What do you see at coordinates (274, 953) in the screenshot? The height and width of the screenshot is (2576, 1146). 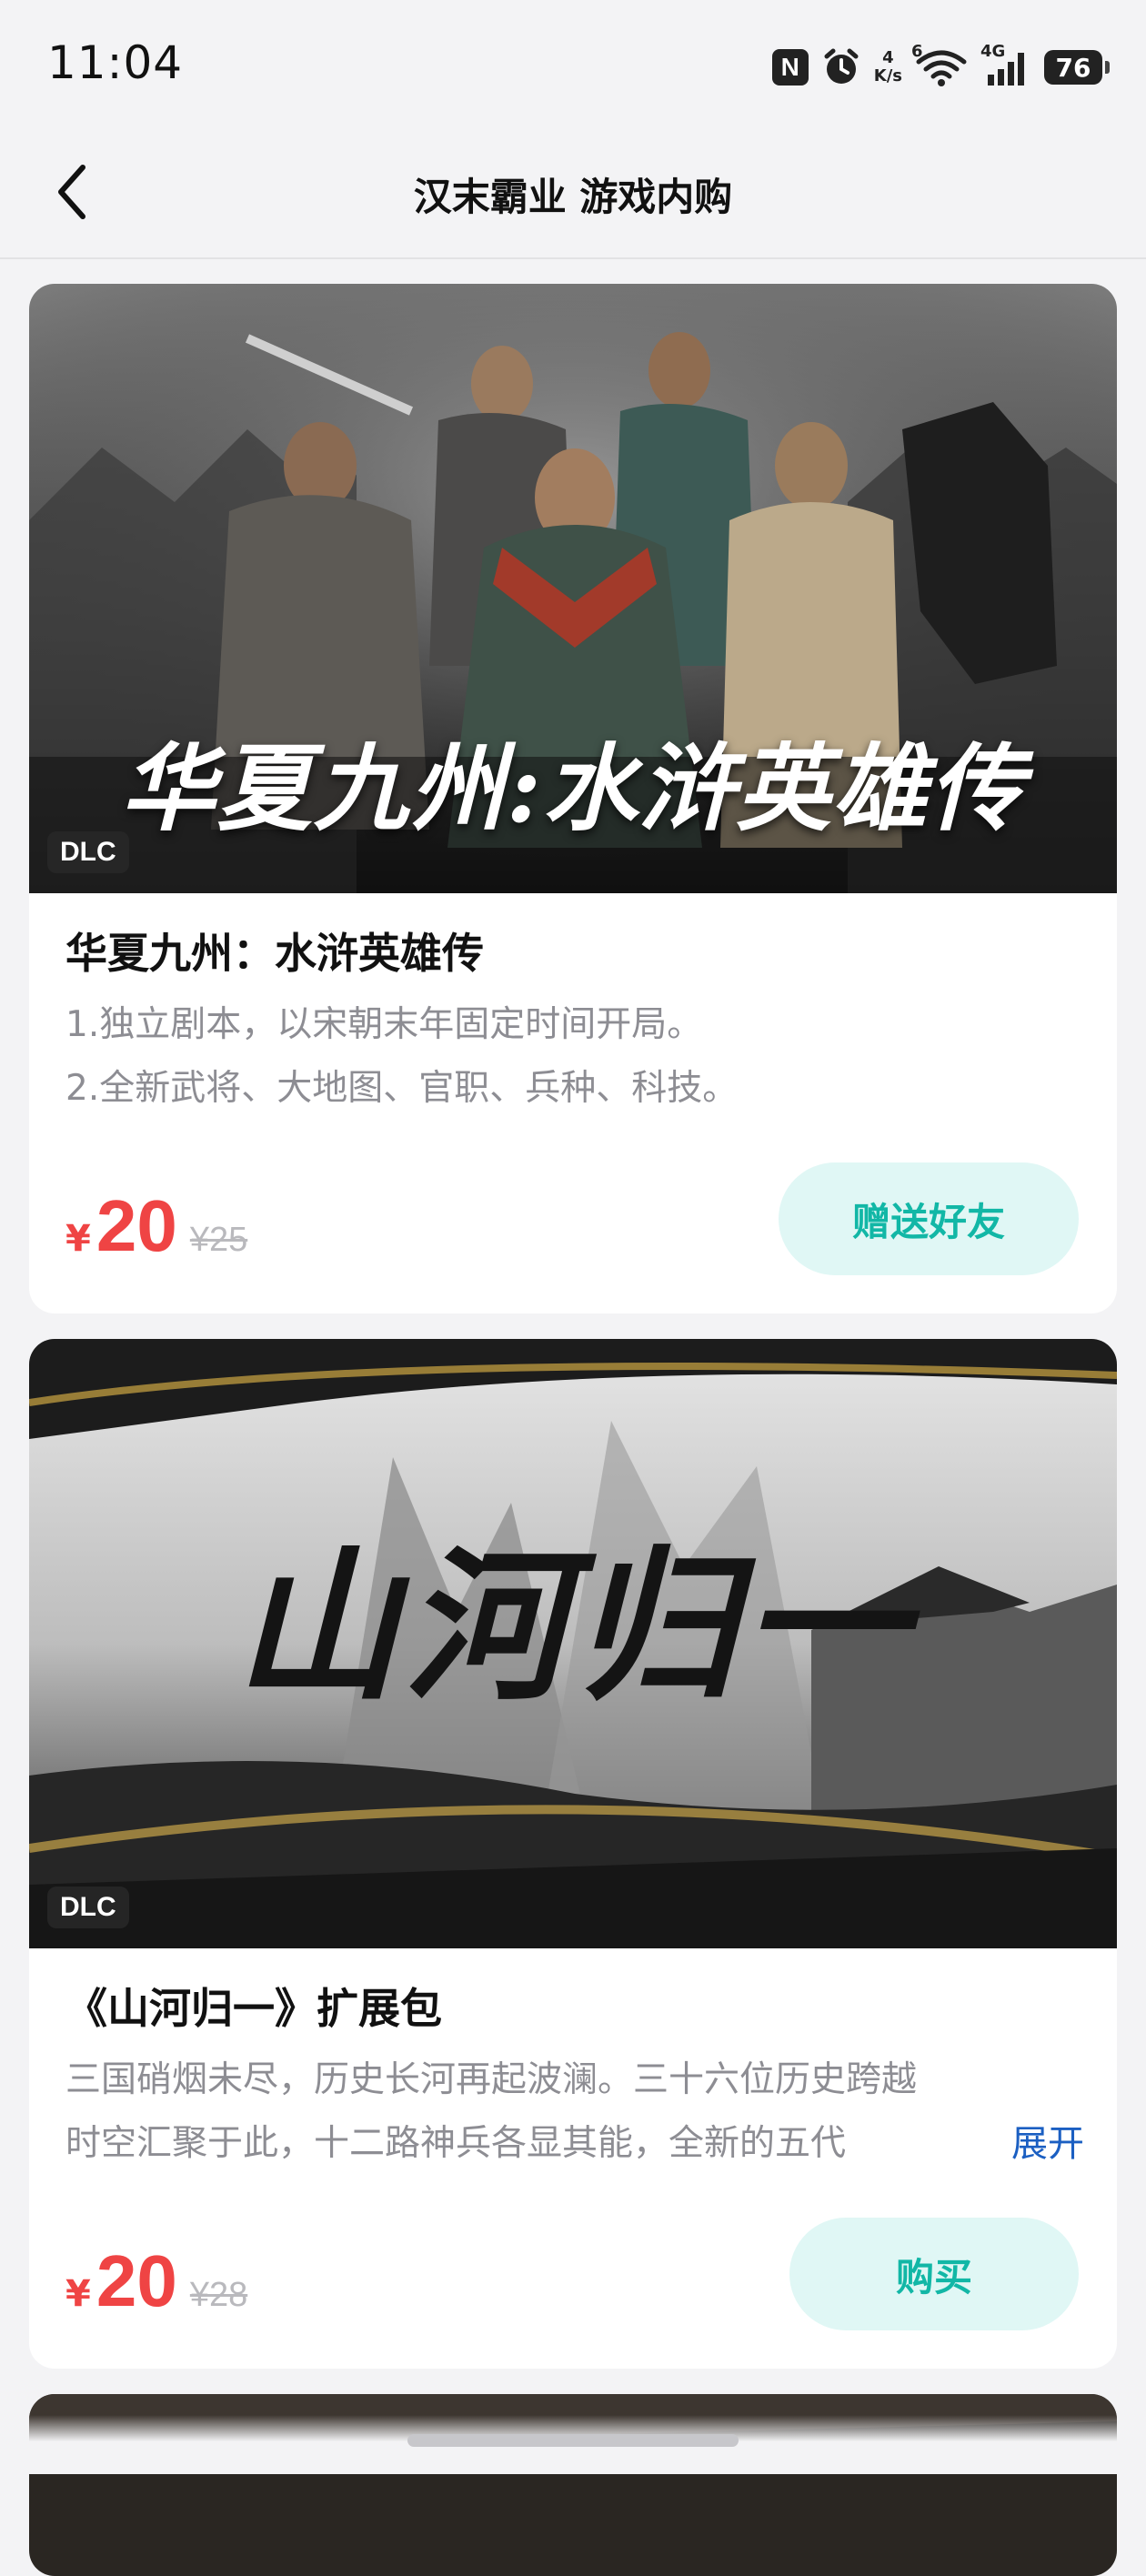 I see `card-title: 华夏九州：水浒英雄传` at bounding box center [274, 953].